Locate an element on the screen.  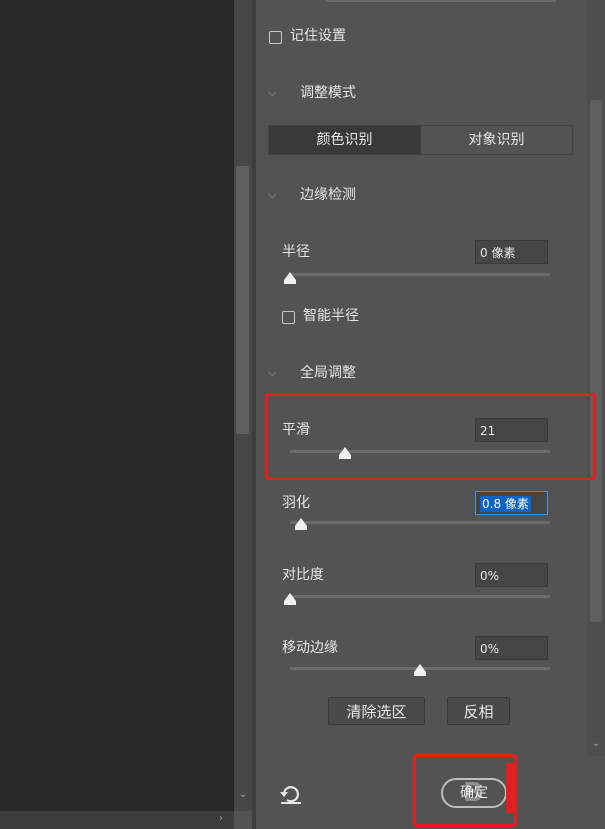
canvas-horizontal-scrollbar is located at coordinates (117, 820).